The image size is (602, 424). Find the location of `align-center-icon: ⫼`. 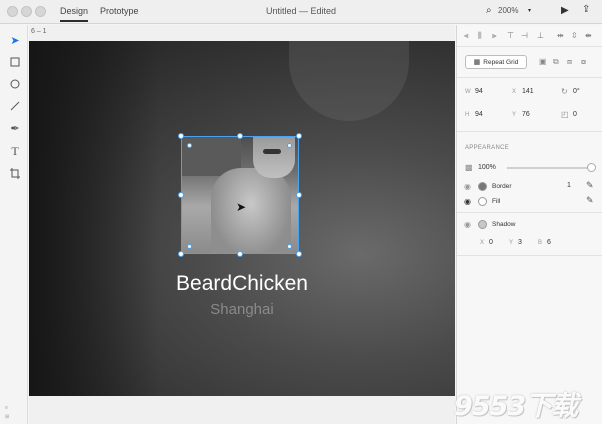

align-center-icon: ⫼ is located at coordinates (480, 36).